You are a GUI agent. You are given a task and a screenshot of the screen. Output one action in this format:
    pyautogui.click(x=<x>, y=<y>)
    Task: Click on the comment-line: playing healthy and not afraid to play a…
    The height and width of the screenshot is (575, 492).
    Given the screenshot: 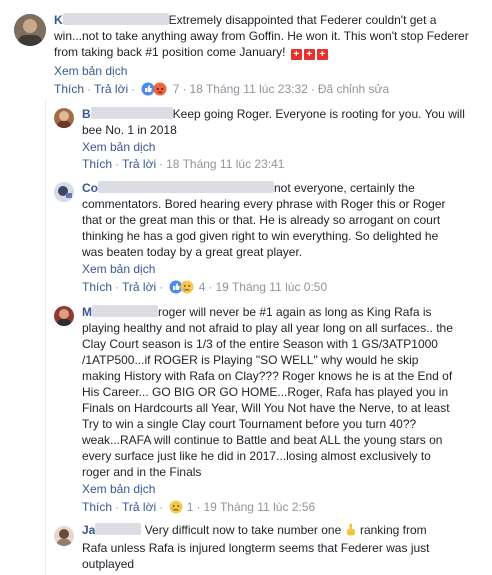 What is the action you would take?
    pyautogui.click(x=267, y=328)
    